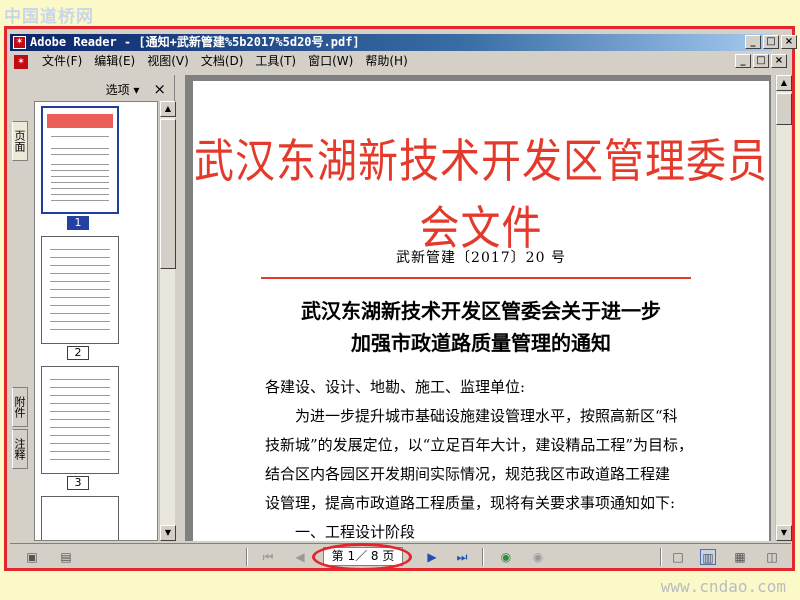 The image size is (800, 600). Describe the element at coordinates (78, 223) in the screenshot. I see `thumbnail-label-1: 1` at that location.